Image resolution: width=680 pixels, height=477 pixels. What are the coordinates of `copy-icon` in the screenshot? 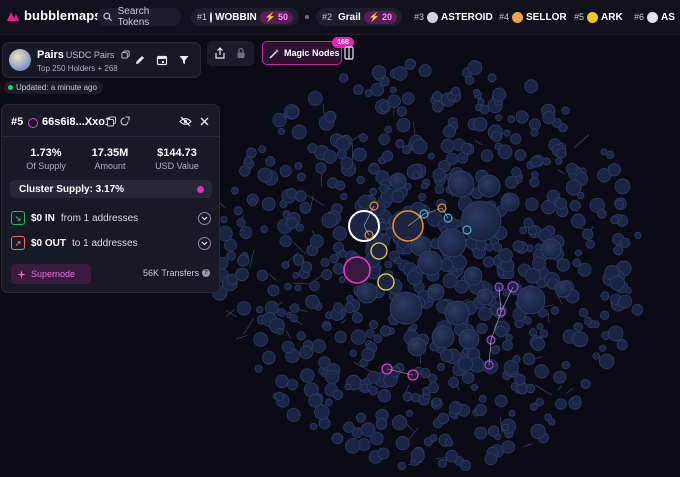 It's located at (111, 121).